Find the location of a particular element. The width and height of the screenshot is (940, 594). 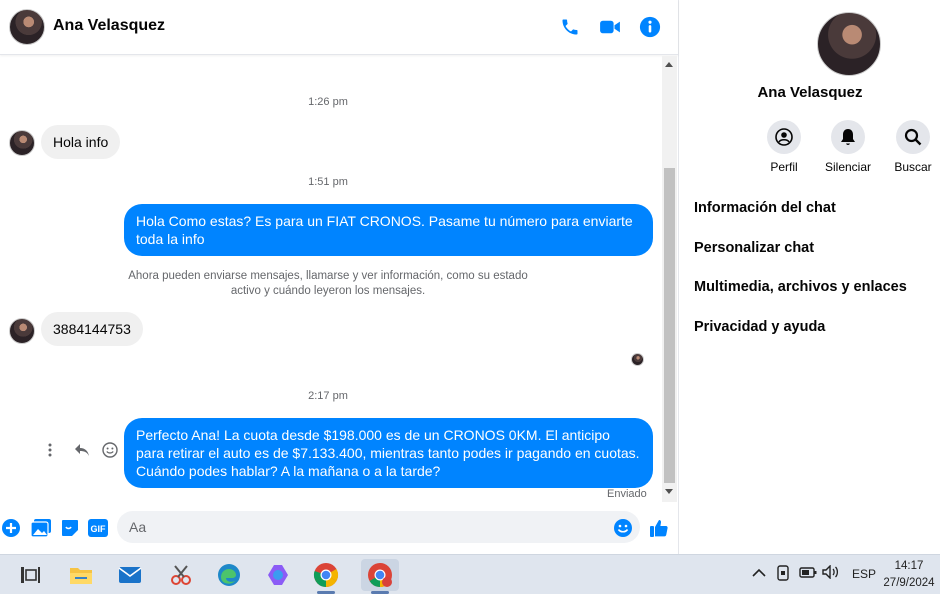

svg-text: GIF is located at coordinates (99, 529).